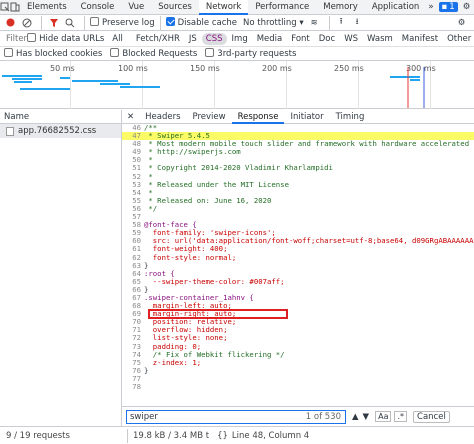  Describe the element at coordinates (10, 131) in the screenshot. I see `file-icon` at that location.